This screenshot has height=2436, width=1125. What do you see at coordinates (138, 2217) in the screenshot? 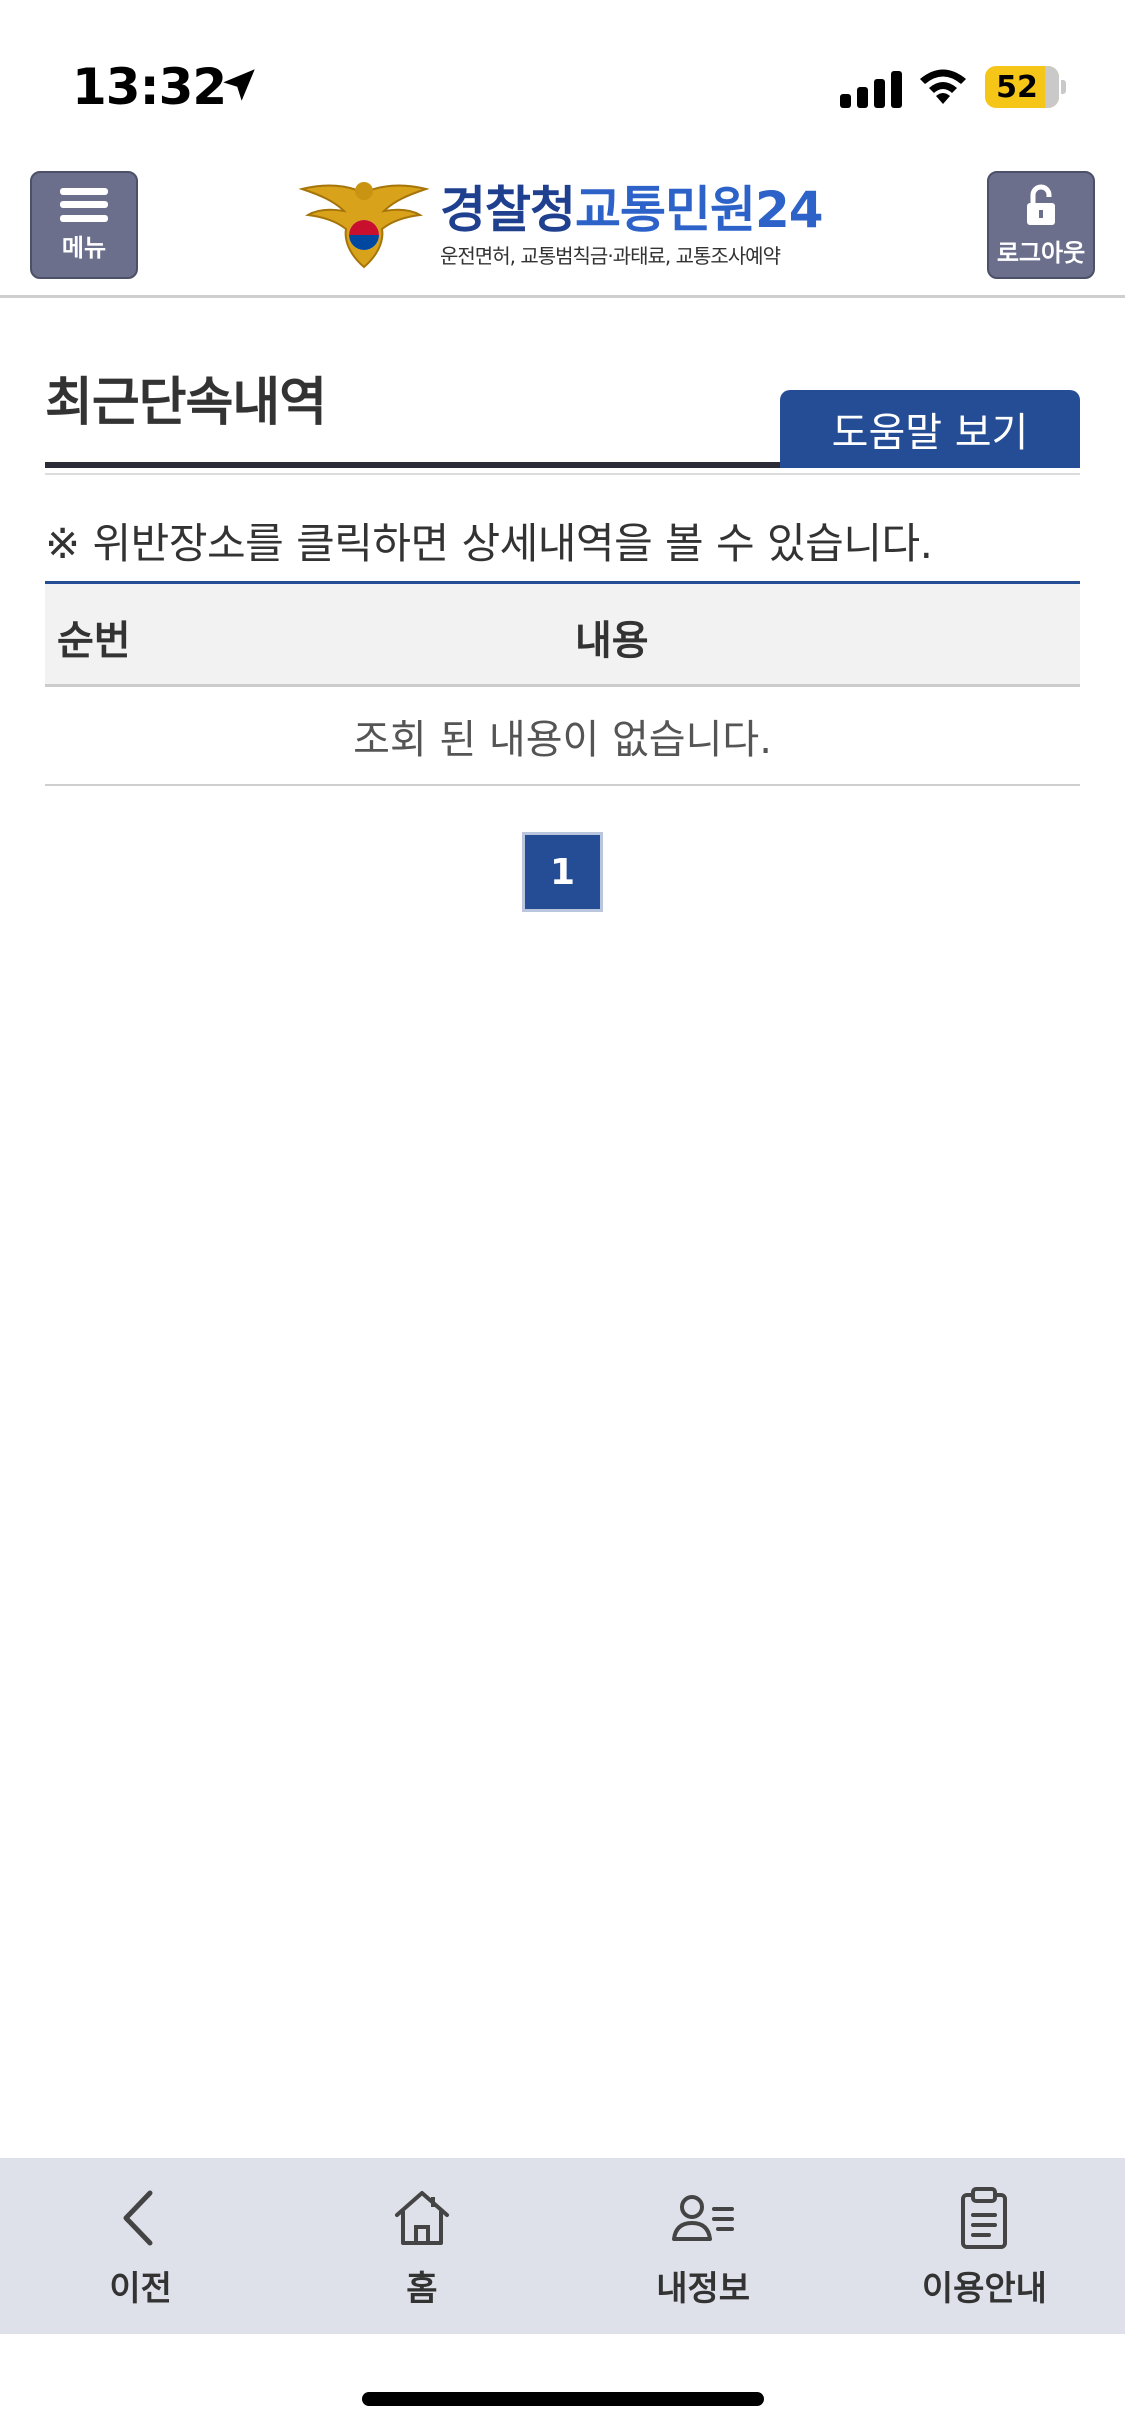
I see `back-chevron-icon` at bounding box center [138, 2217].